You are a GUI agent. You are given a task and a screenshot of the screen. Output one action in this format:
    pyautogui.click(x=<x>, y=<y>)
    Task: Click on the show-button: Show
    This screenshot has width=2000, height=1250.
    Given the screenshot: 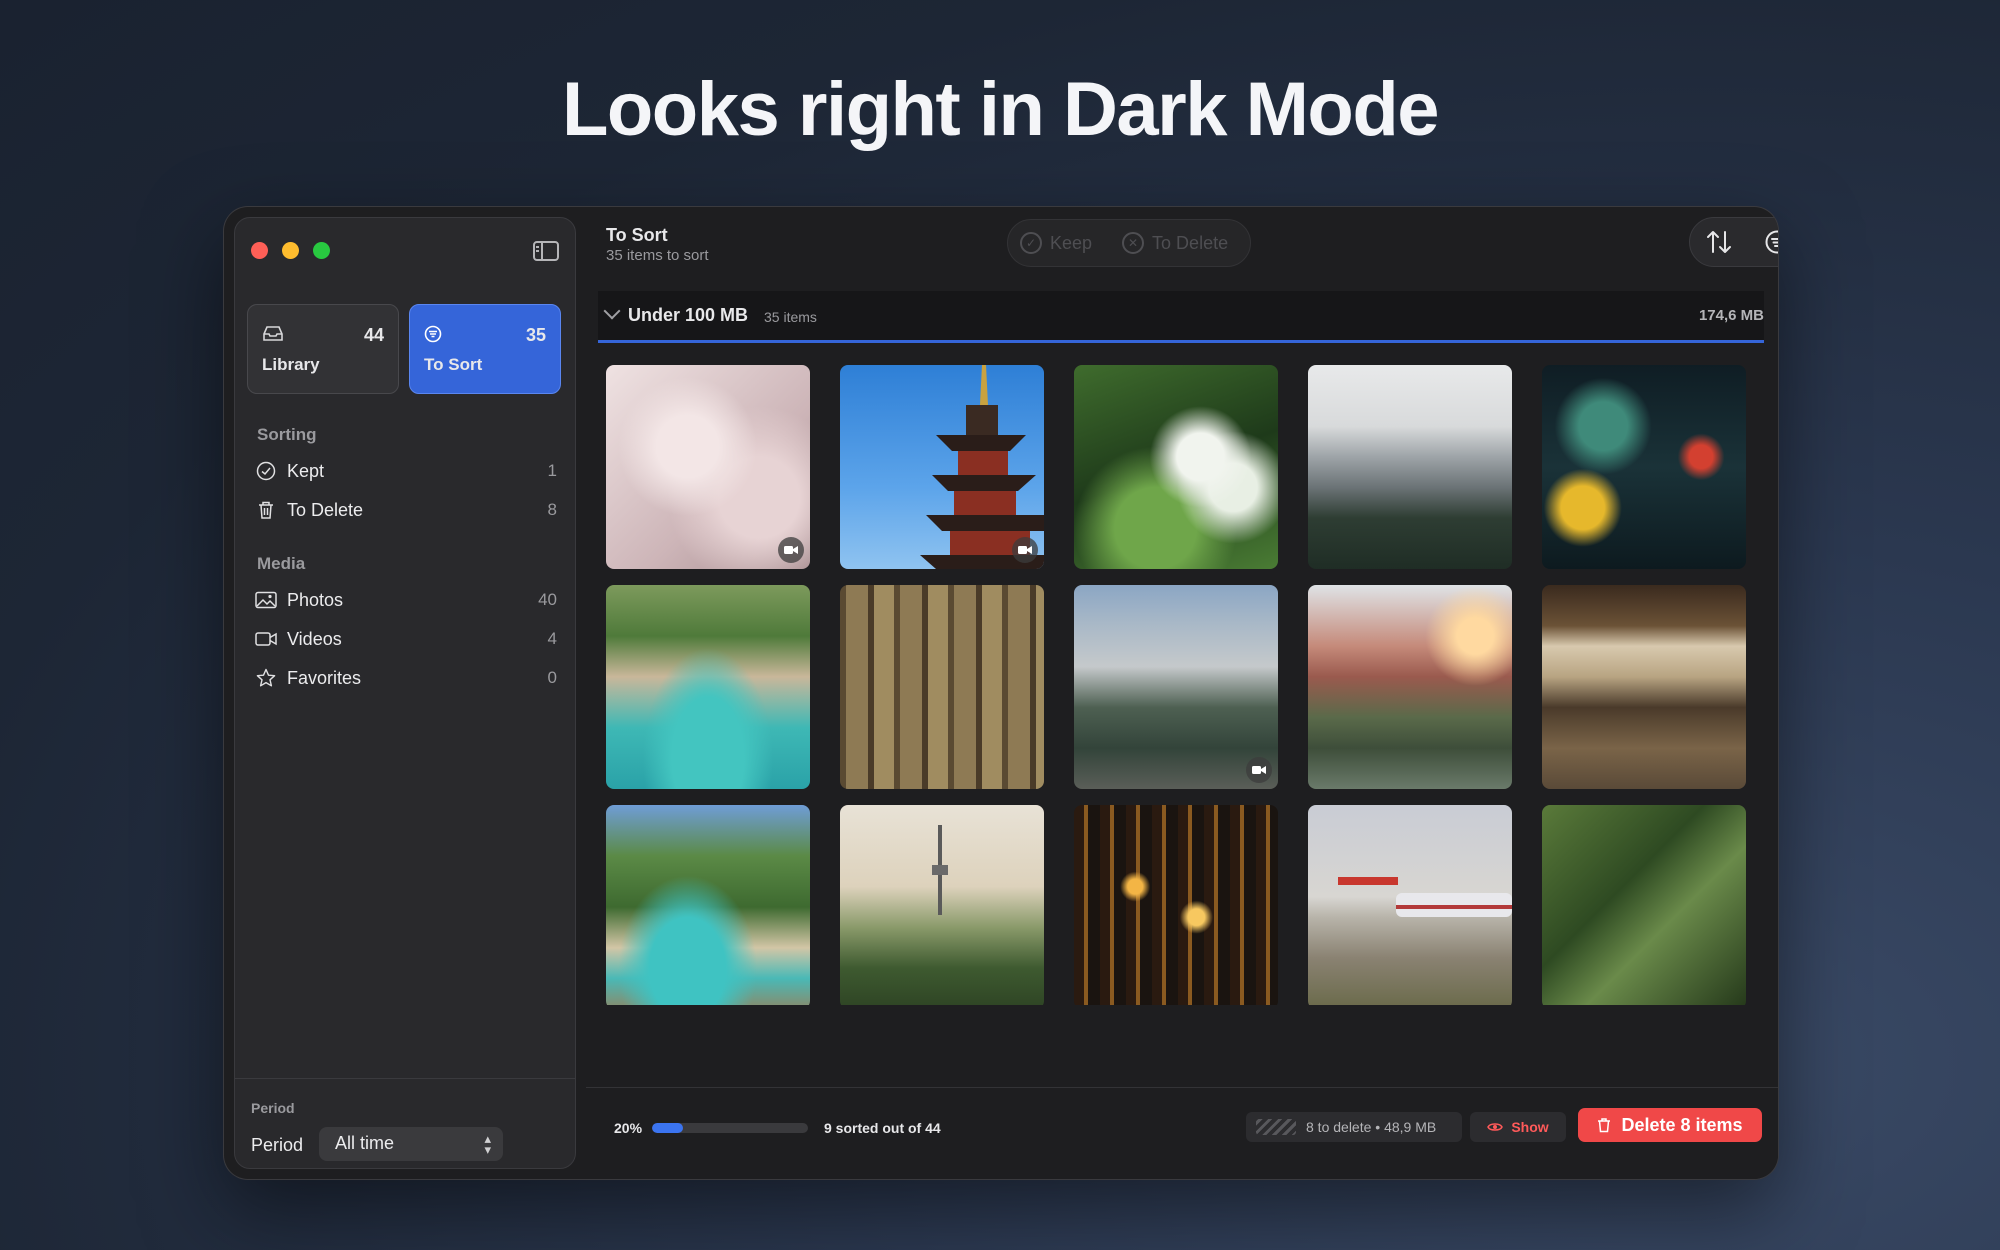 What is the action you would take?
    pyautogui.click(x=1518, y=1127)
    